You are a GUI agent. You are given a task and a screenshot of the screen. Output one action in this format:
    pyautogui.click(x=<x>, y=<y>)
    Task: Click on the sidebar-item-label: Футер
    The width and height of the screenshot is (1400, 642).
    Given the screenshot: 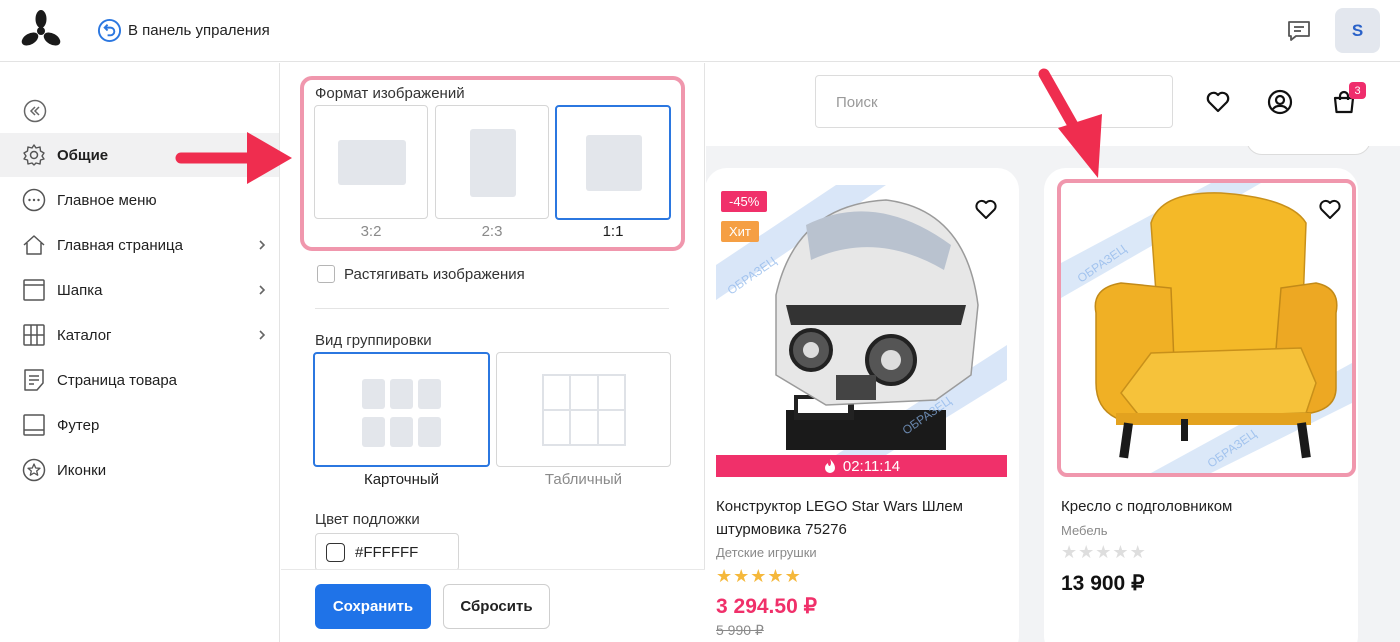 What is the action you would take?
    pyautogui.click(x=78, y=425)
    